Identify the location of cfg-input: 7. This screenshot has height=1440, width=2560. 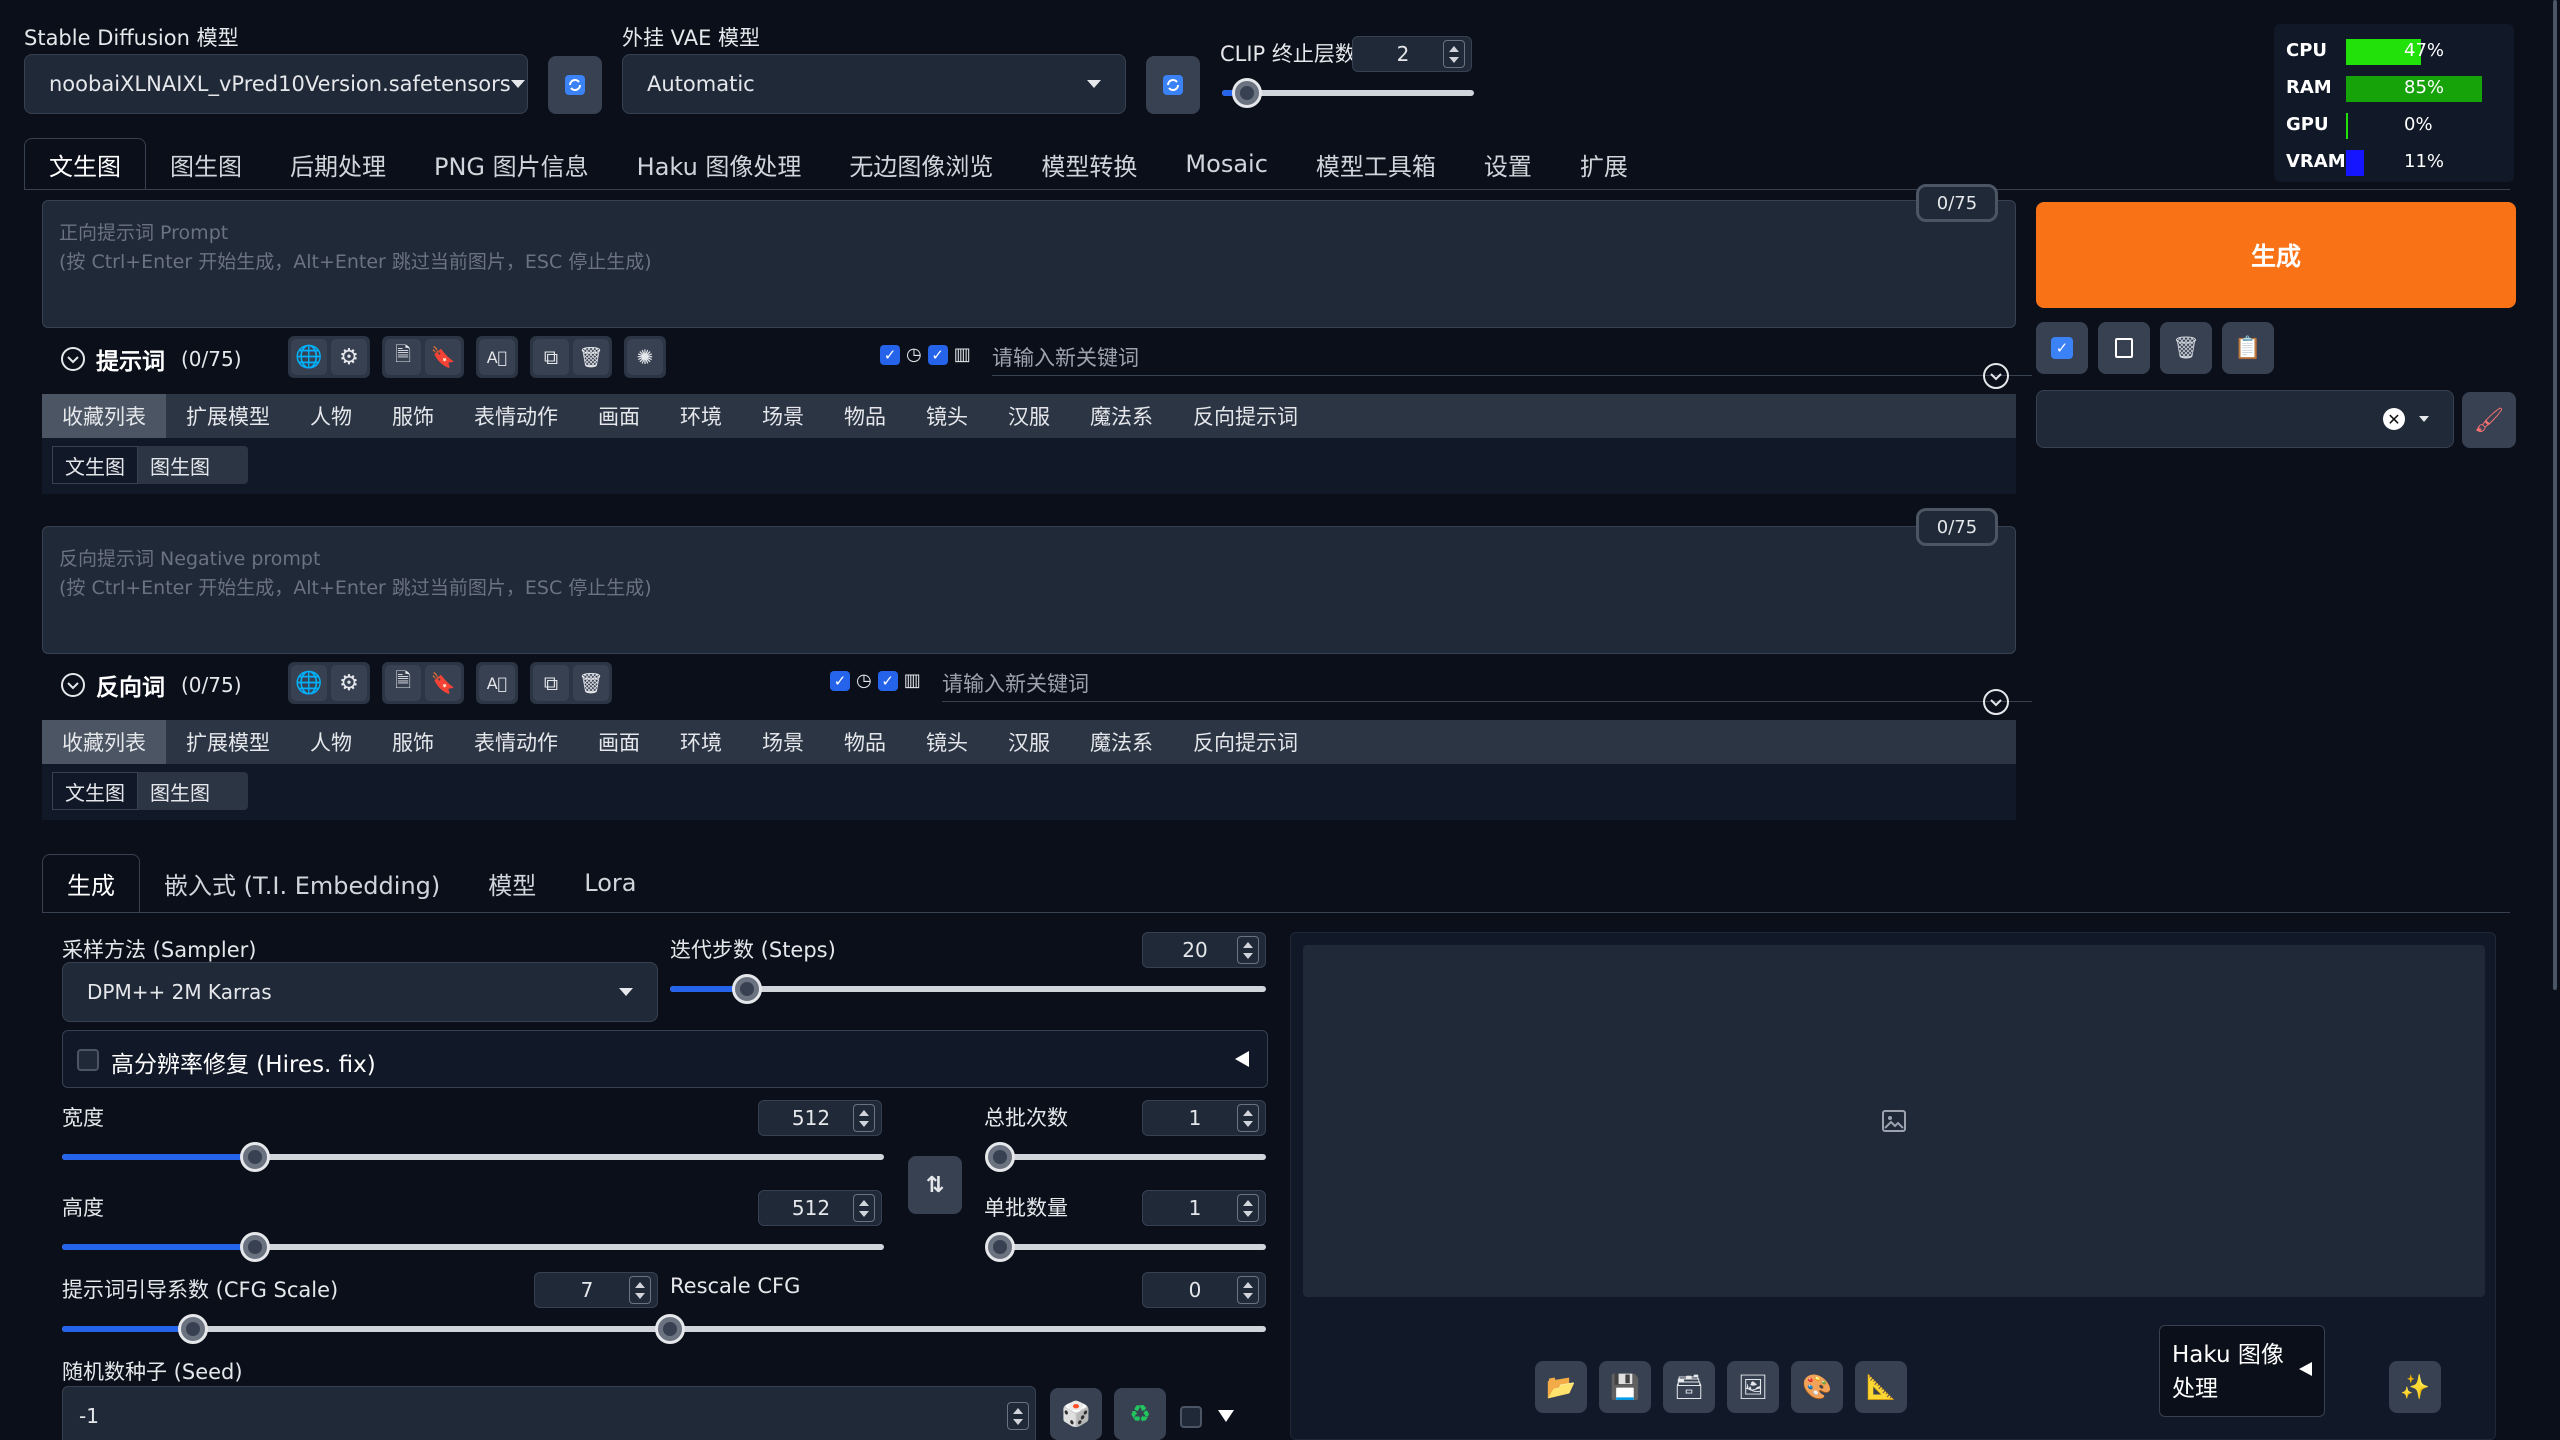
(596, 1290).